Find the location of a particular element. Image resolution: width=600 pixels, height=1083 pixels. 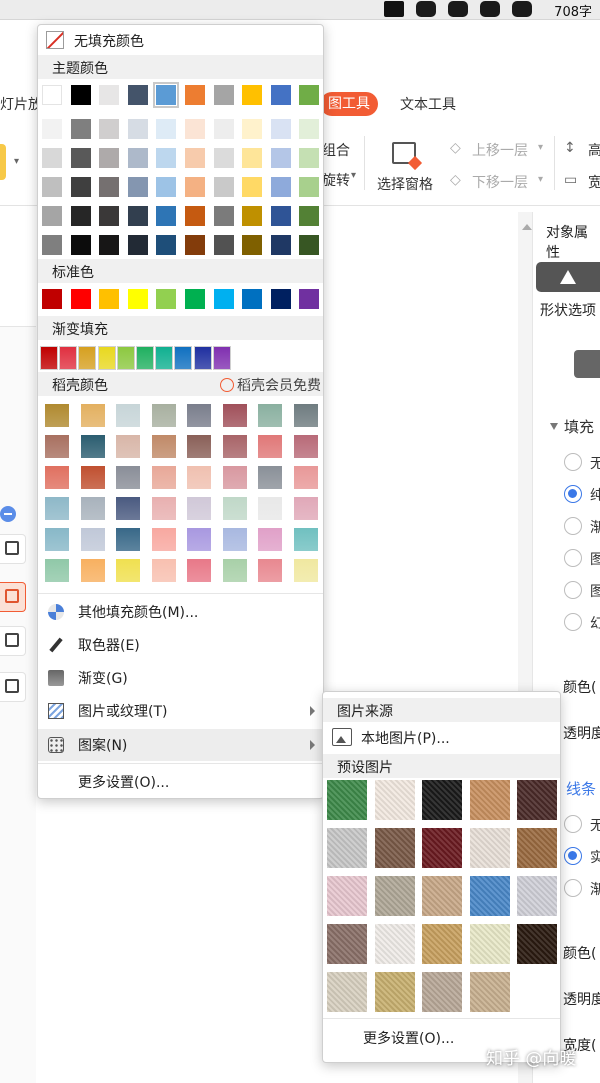

chevron-down-icon: ▾ is located at coordinates (353, 175).